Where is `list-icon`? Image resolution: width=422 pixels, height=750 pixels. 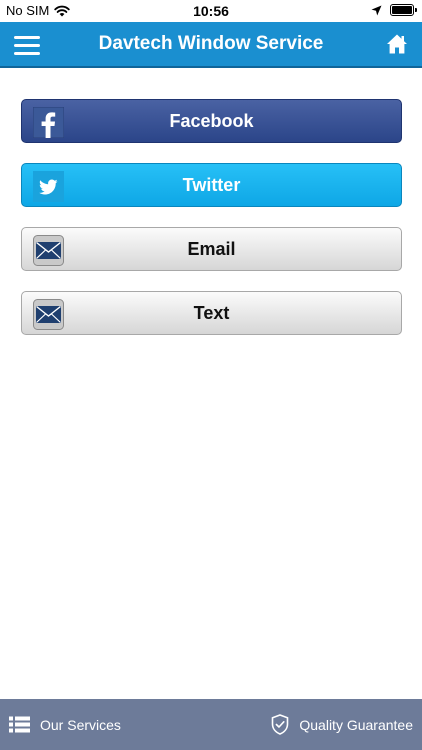 list-icon is located at coordinates (19, 724).